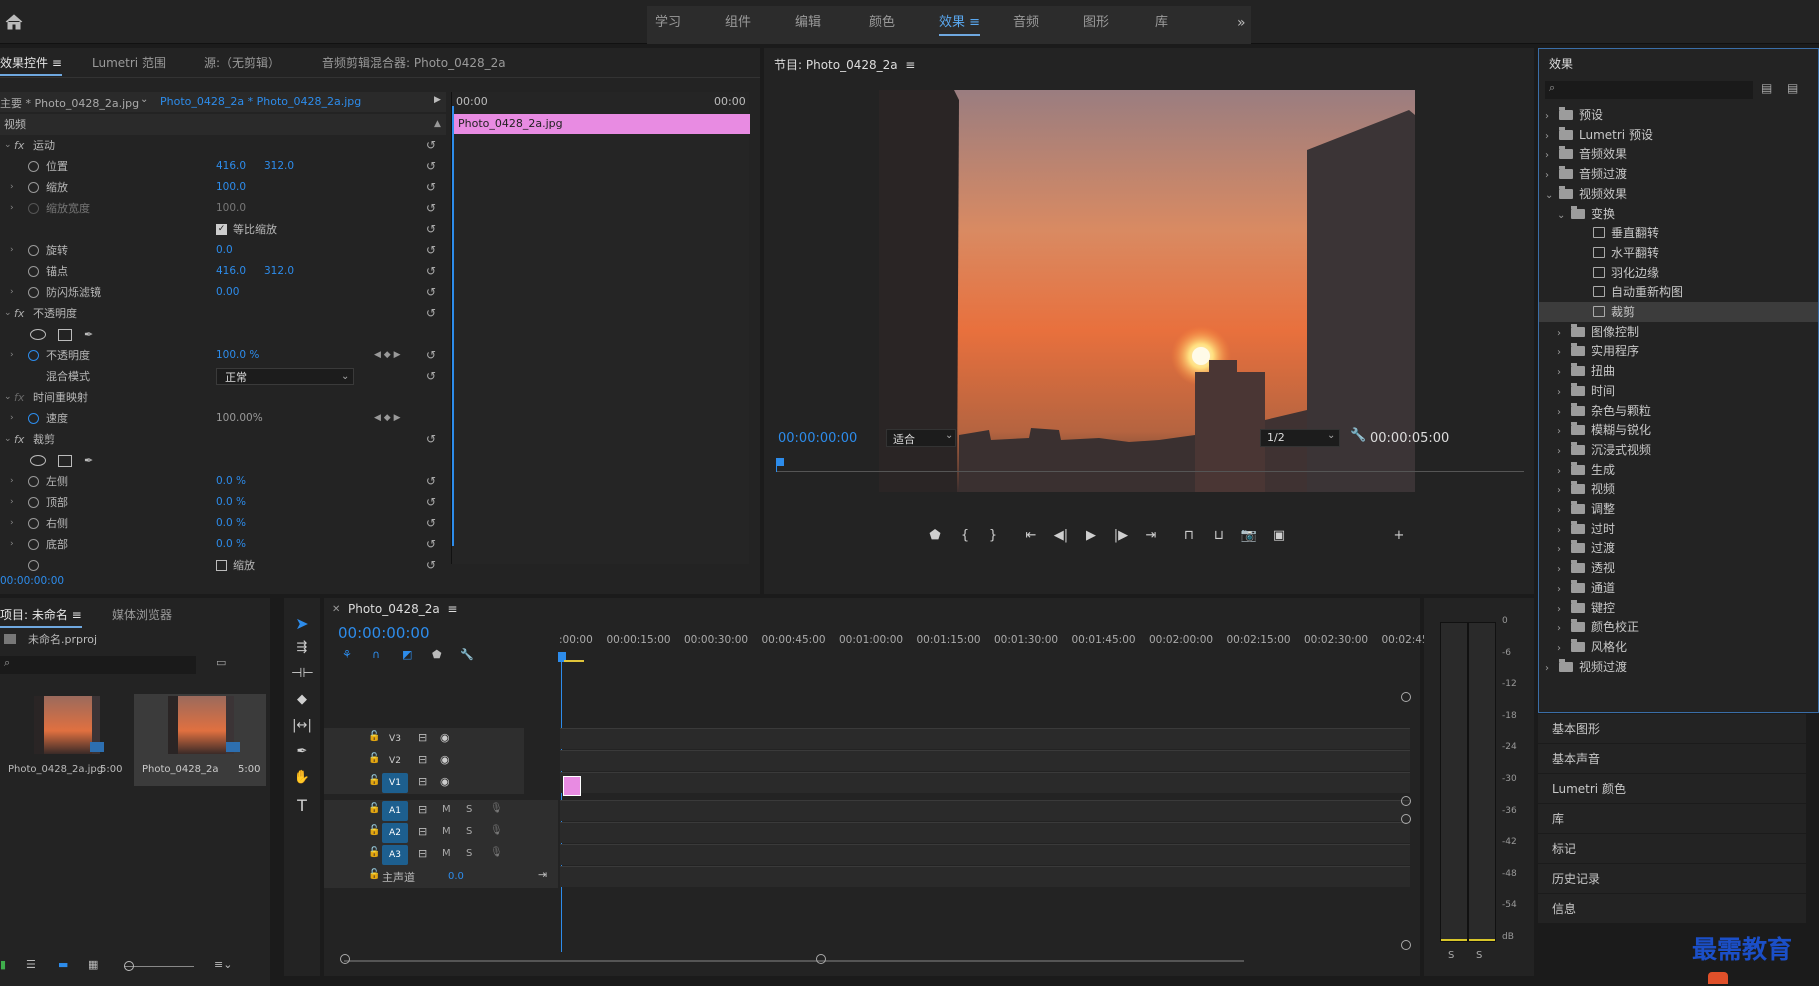 Image resolution: width=1819 pixels, height=986 pixels. What do you see at coordinates (1678, 411) in the screenshot?
I see `effect-folder: › 杂色与颗粒` at bounding box center [1678, 411].